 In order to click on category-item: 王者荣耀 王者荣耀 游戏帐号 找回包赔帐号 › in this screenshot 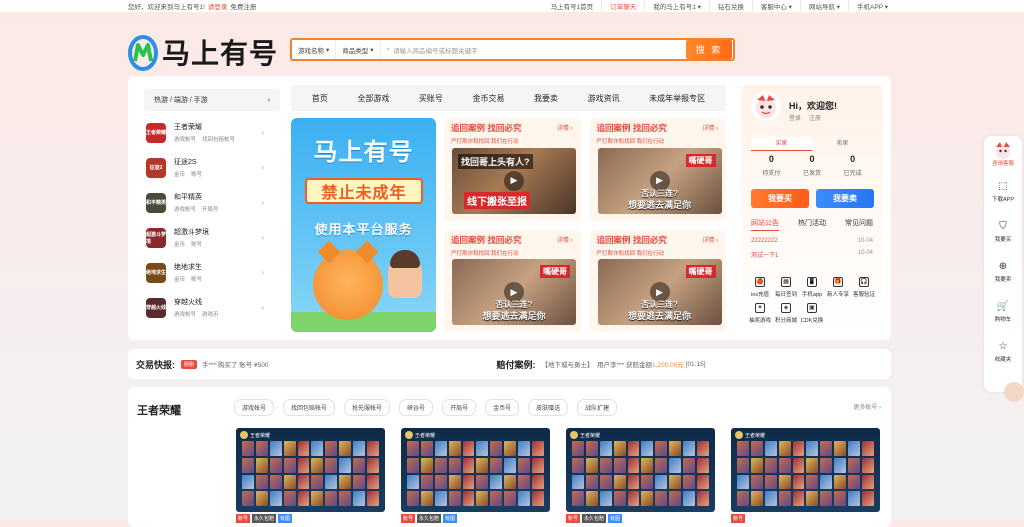, I will do `click(212, 132)`.